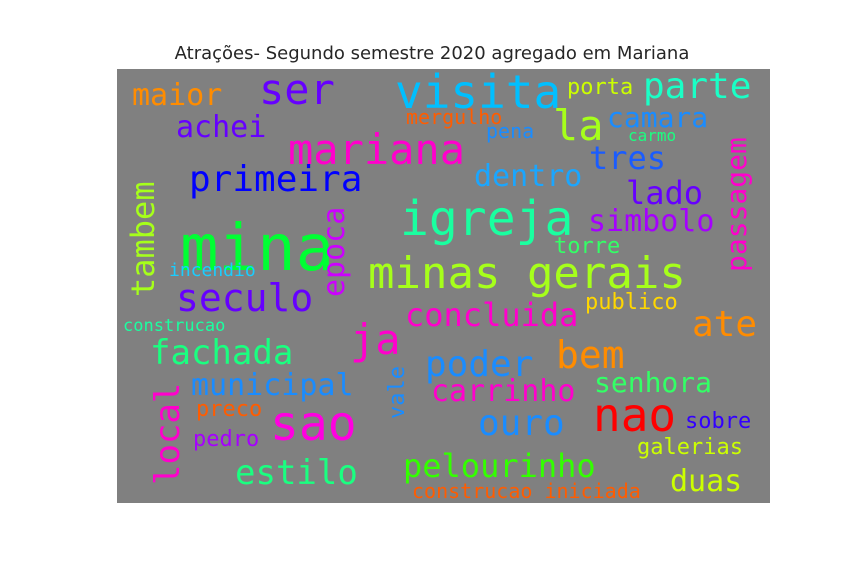 This screenshot has height=576, width=864. Describe the element at coordinates (725, 324) in the screenshot. I see `word-ate: ate` at that location.